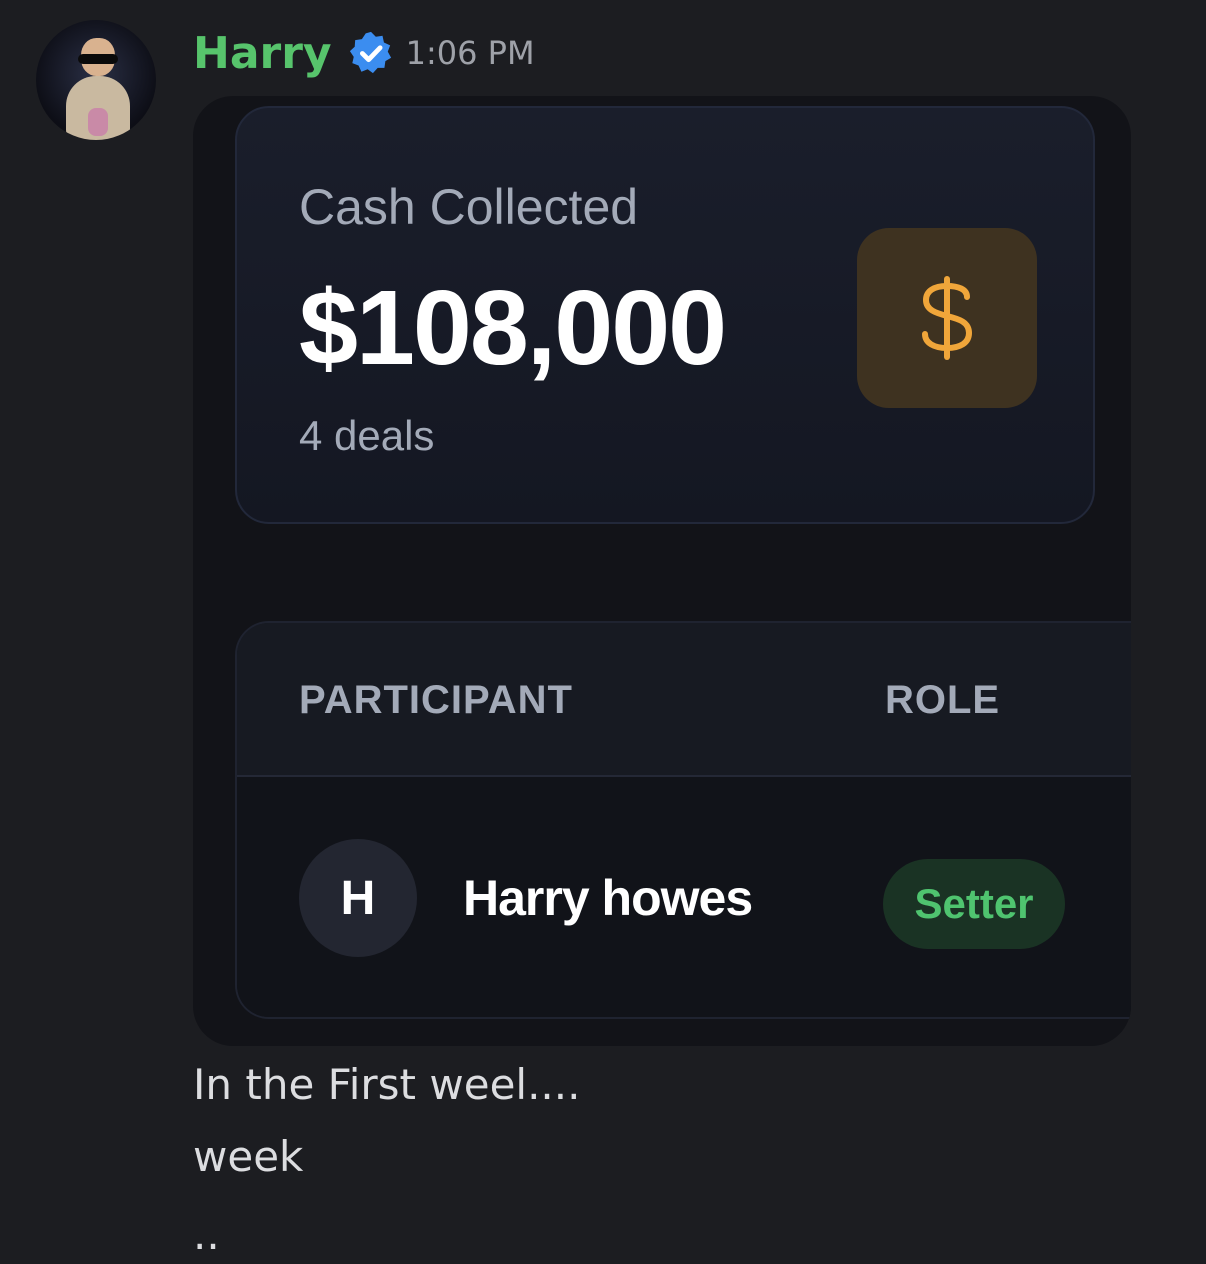  Describe the element at coordinates (684, 700) in the screenshot. I see `table-header: PARTICIPANT ROLE` at that location.